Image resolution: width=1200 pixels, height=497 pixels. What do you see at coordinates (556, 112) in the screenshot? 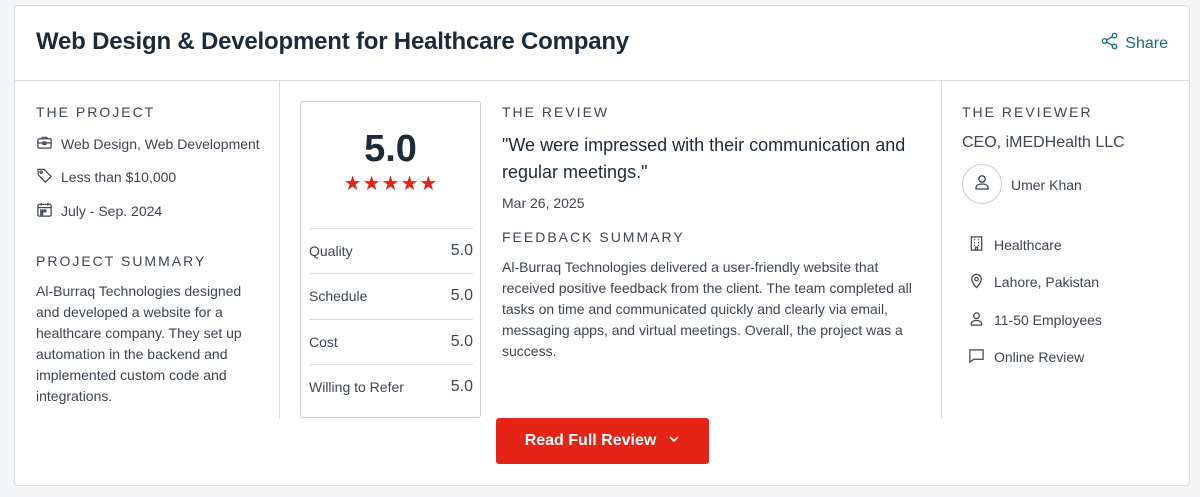
I see `review-section-label: THE REVIEW` at bounding box center [556, 112].